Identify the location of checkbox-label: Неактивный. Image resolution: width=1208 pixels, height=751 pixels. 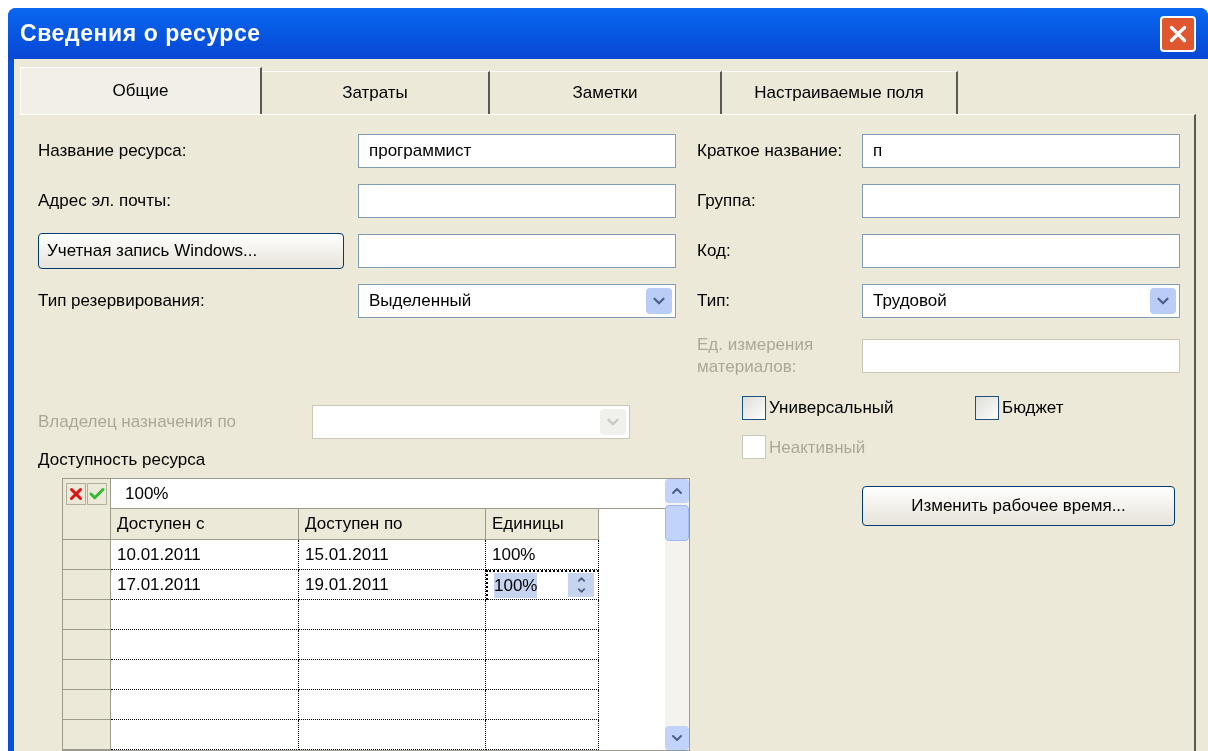
(817, 447).